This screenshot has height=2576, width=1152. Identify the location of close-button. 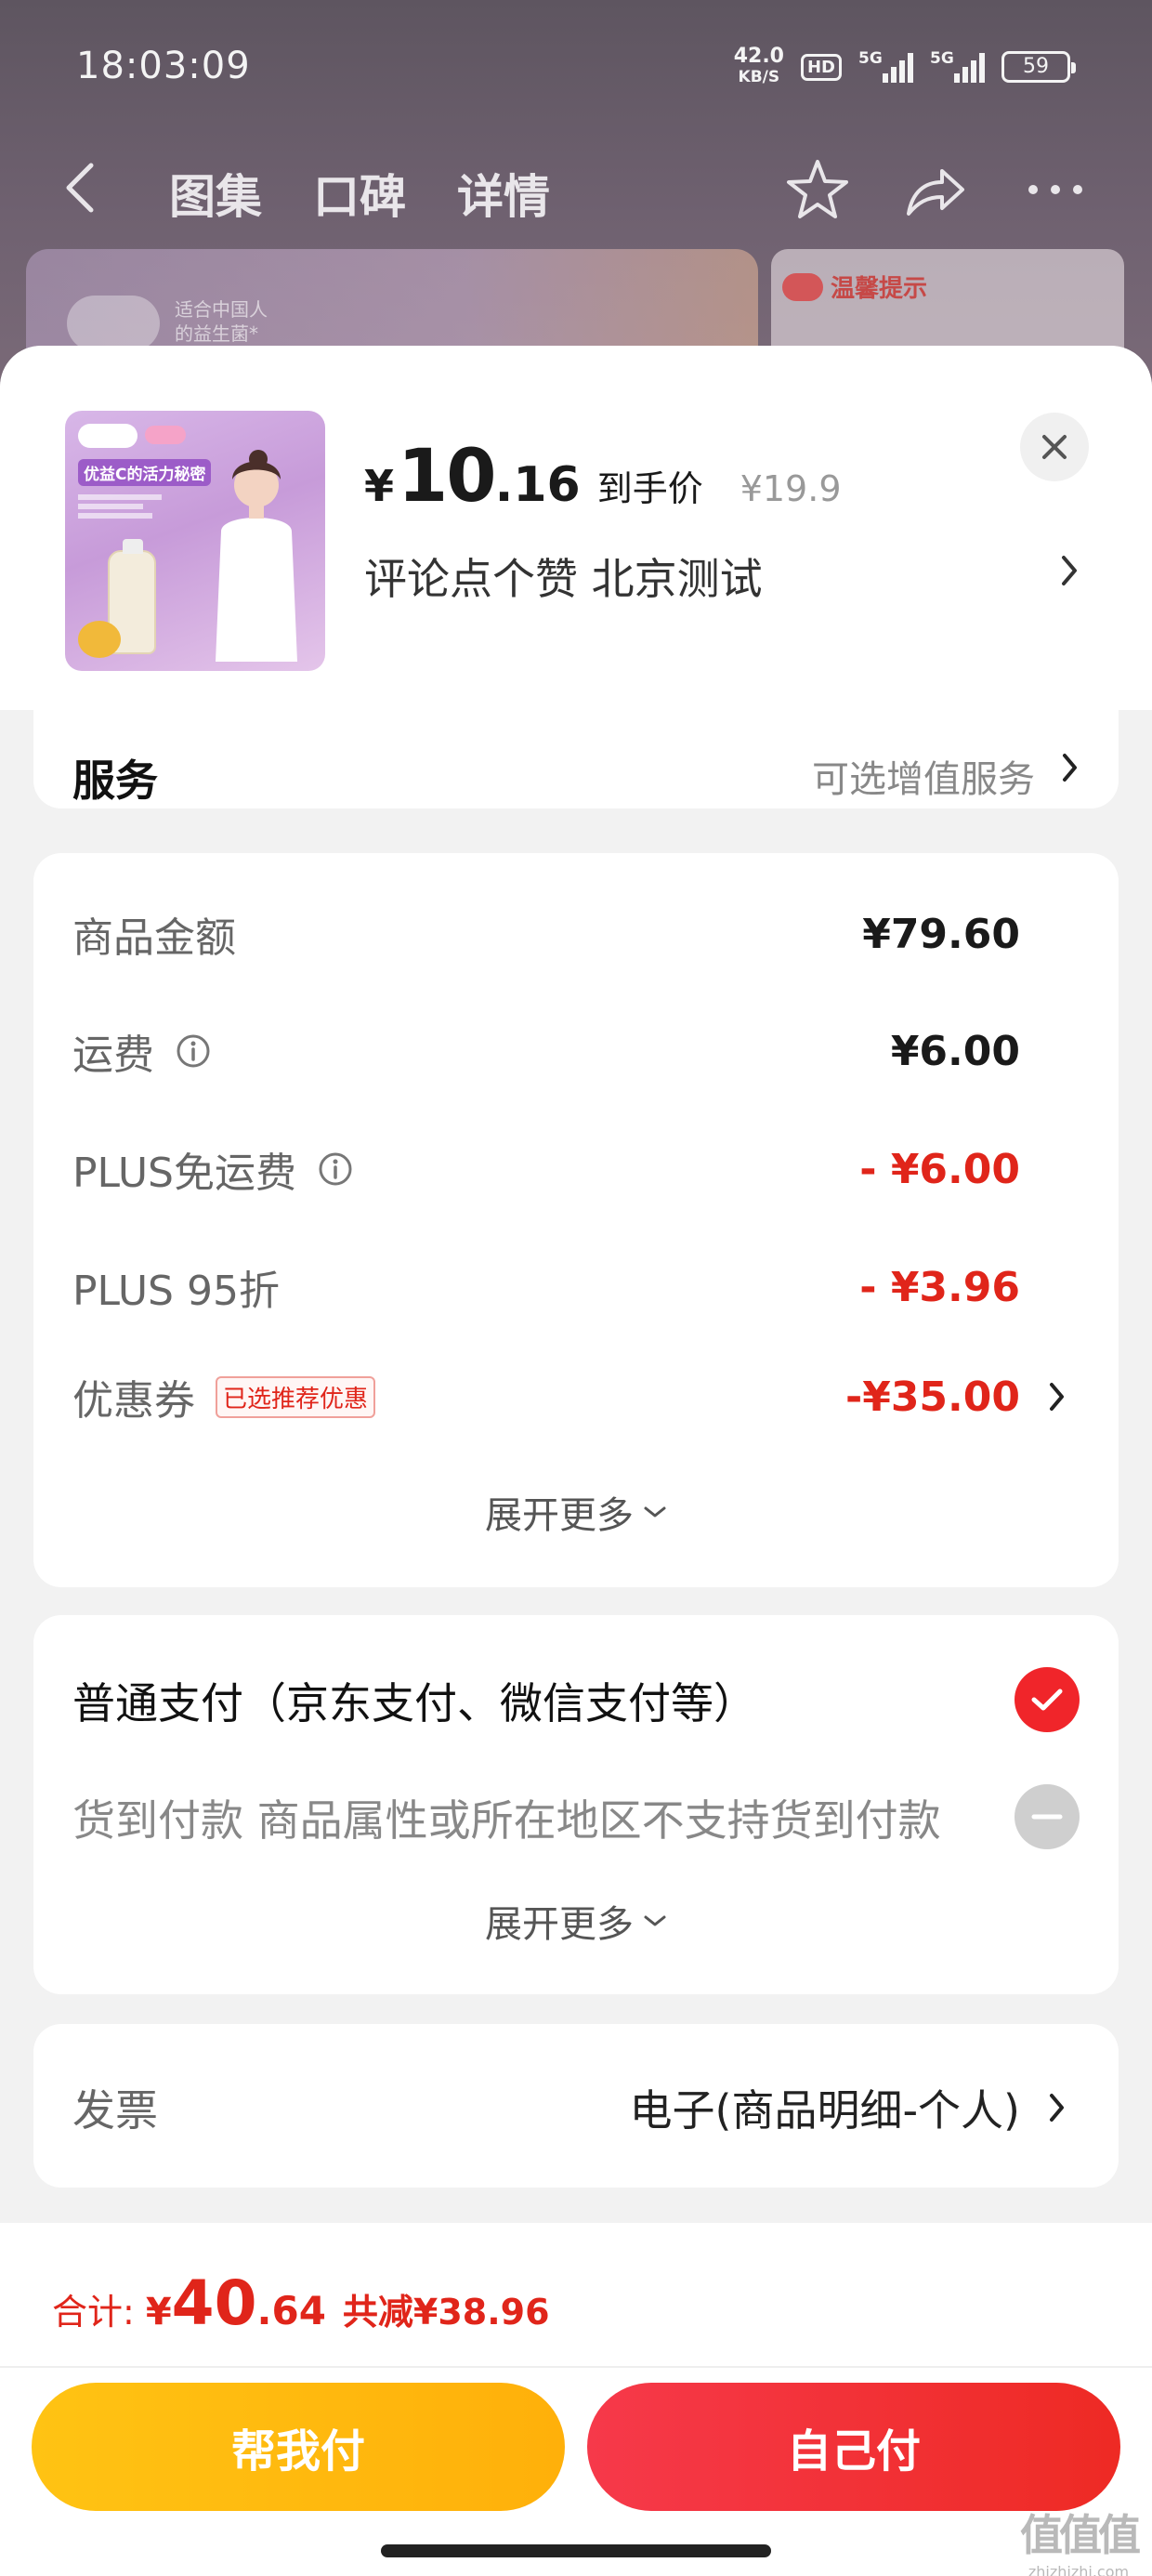
(1054, 447).